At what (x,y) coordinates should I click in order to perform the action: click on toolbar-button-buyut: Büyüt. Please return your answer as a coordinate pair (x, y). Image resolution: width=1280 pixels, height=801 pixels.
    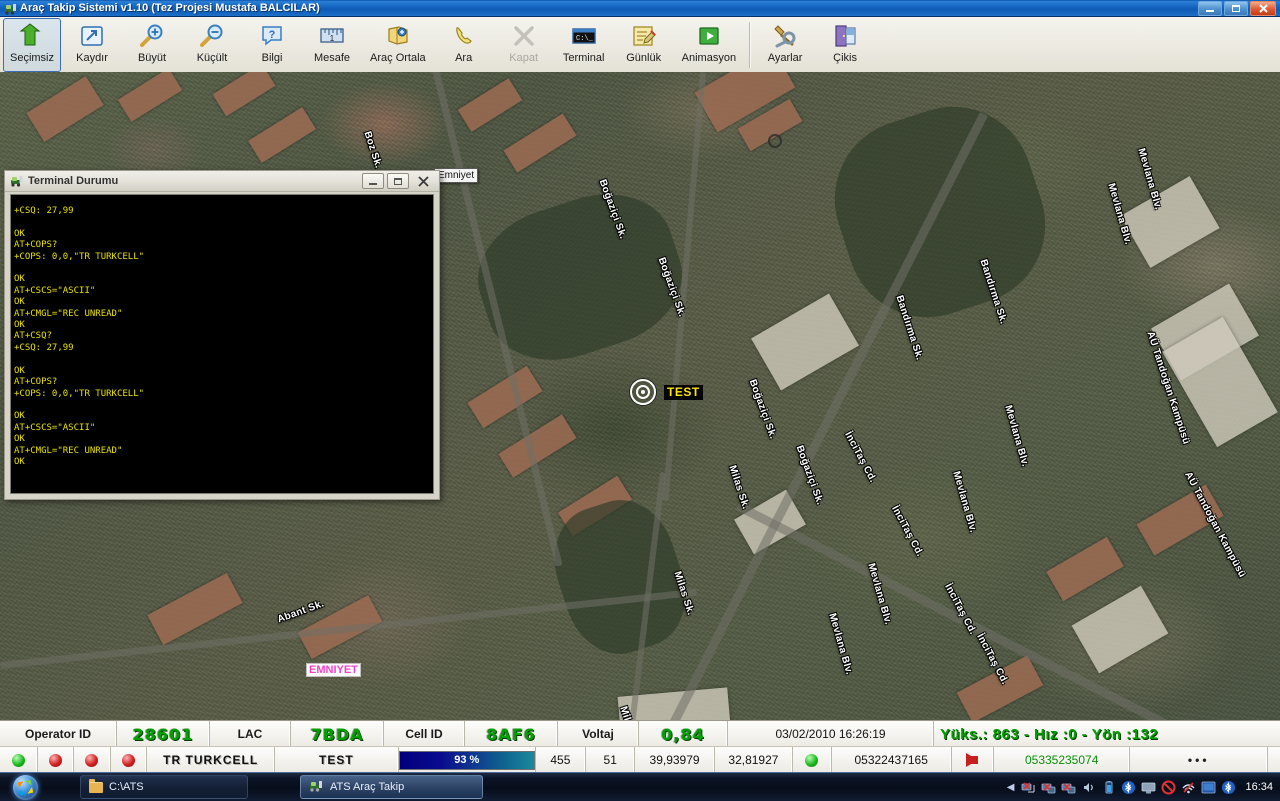
    Looking at the image, I should click on (152, 45).